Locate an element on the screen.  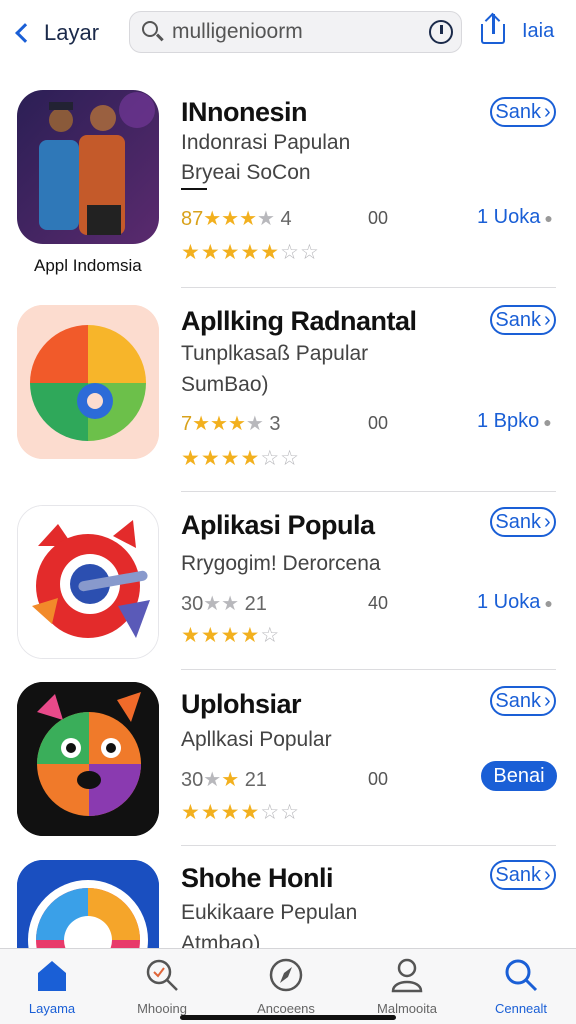
search-field: mulligenioorm is located at coordinates (295, 32).